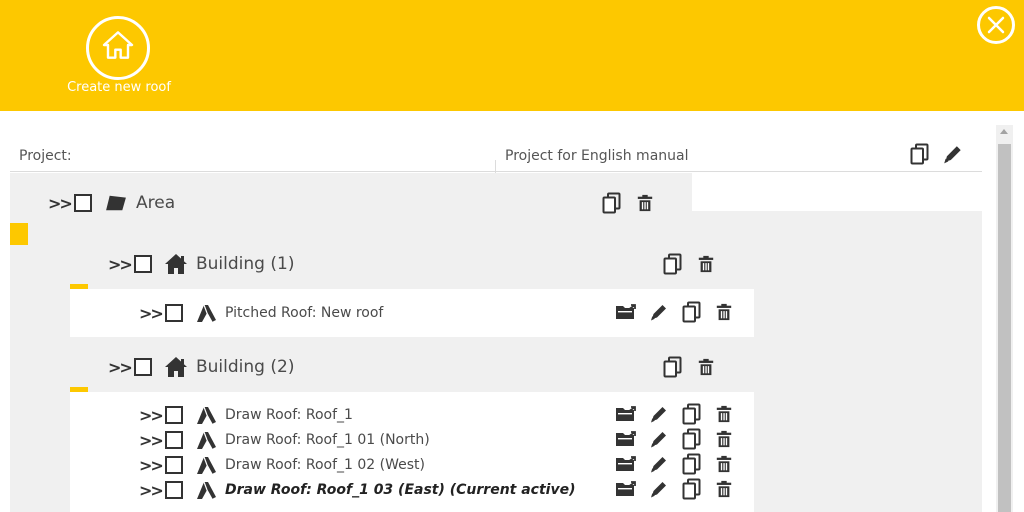  What do you see at coordinates (116, 203) in the screenshot?
I see `area-icon` at bounding box center [116, 203].